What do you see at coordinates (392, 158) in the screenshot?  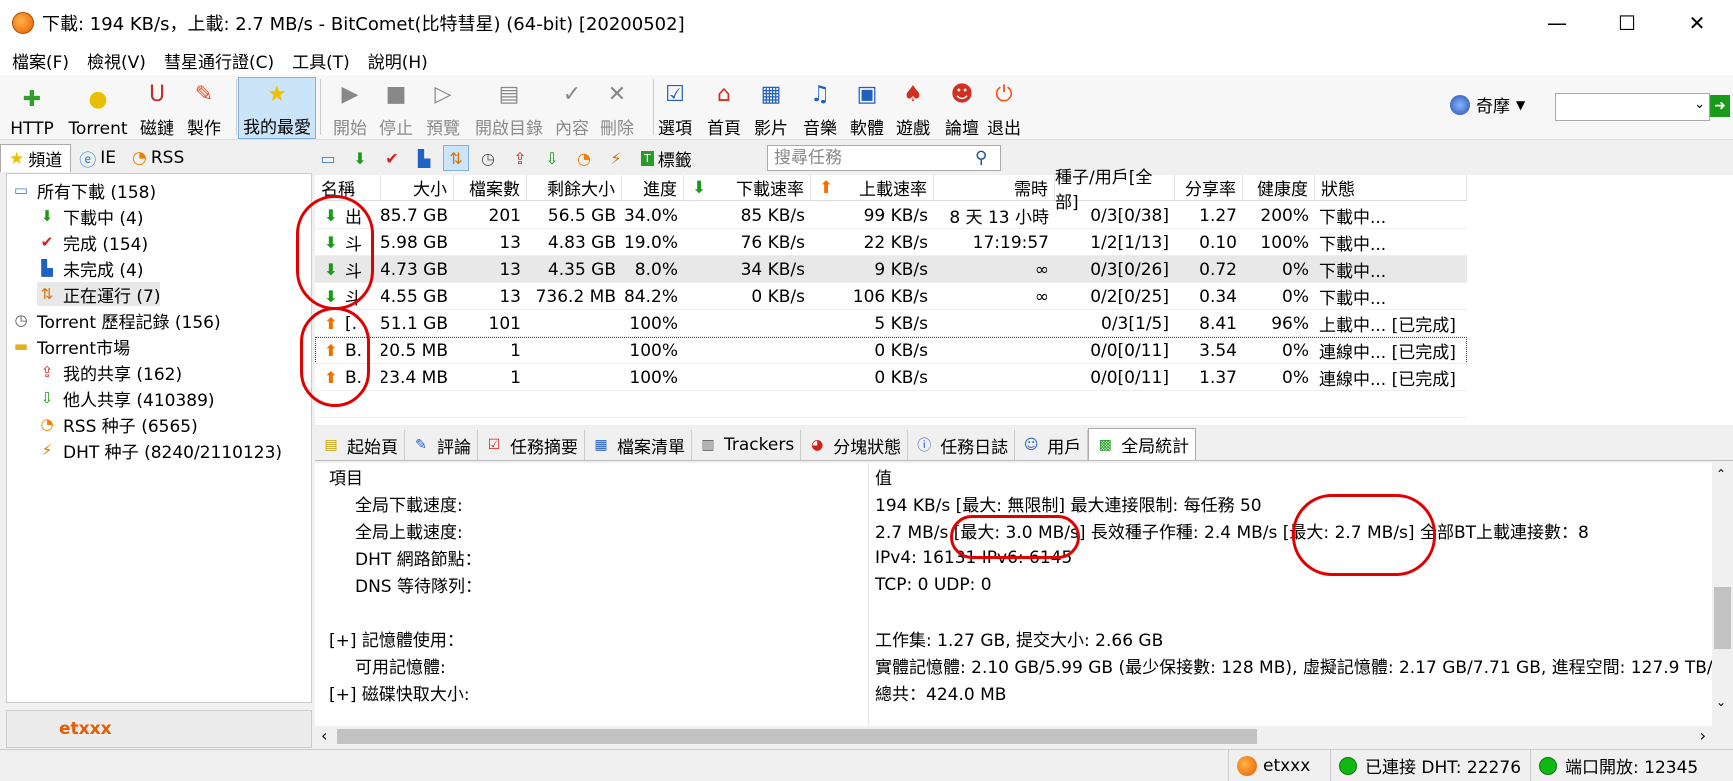 I see `completed-filter-icon: ✔` at bounding box center [392, 158].